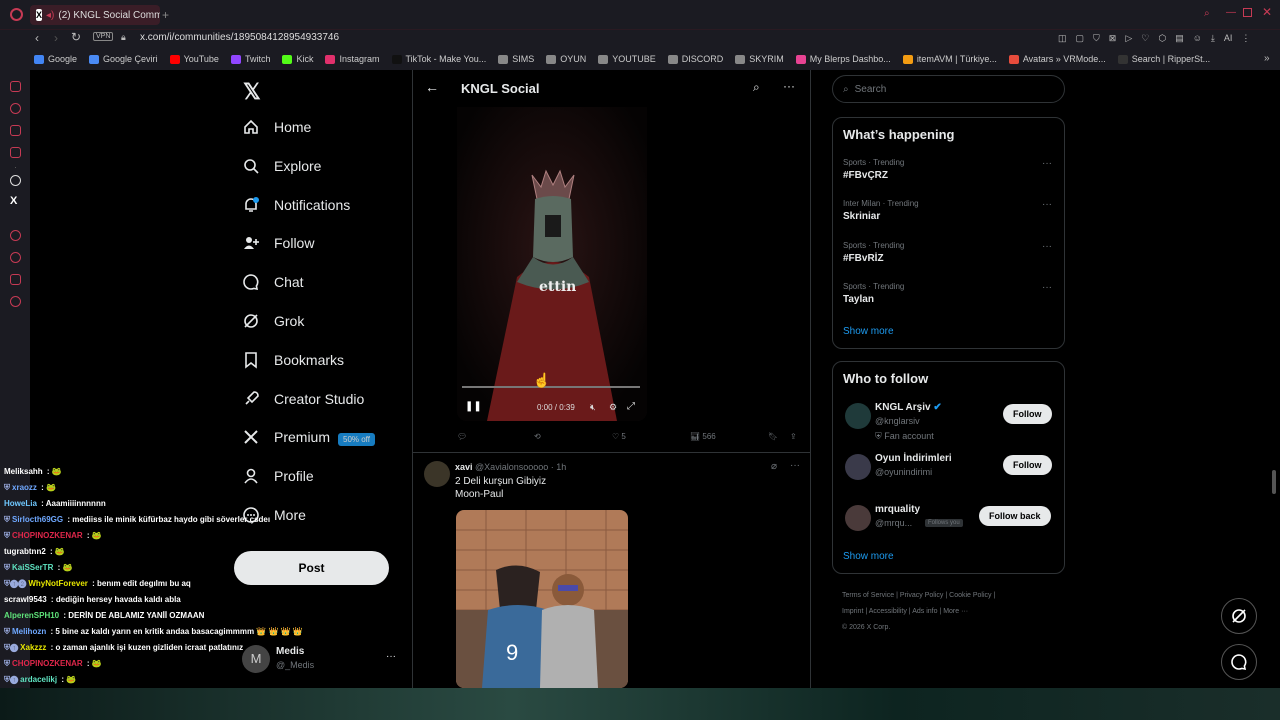  Describe the element at coordinates (627, 59) in the screenshot. I see `bookmark-item: YOUTUBE` at that location.